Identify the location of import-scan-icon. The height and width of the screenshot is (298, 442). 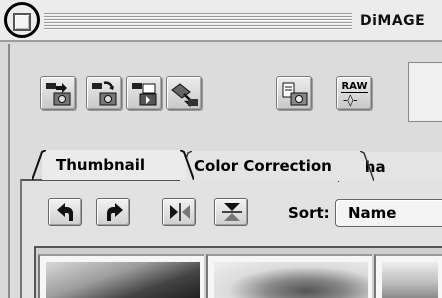
(58, 94).